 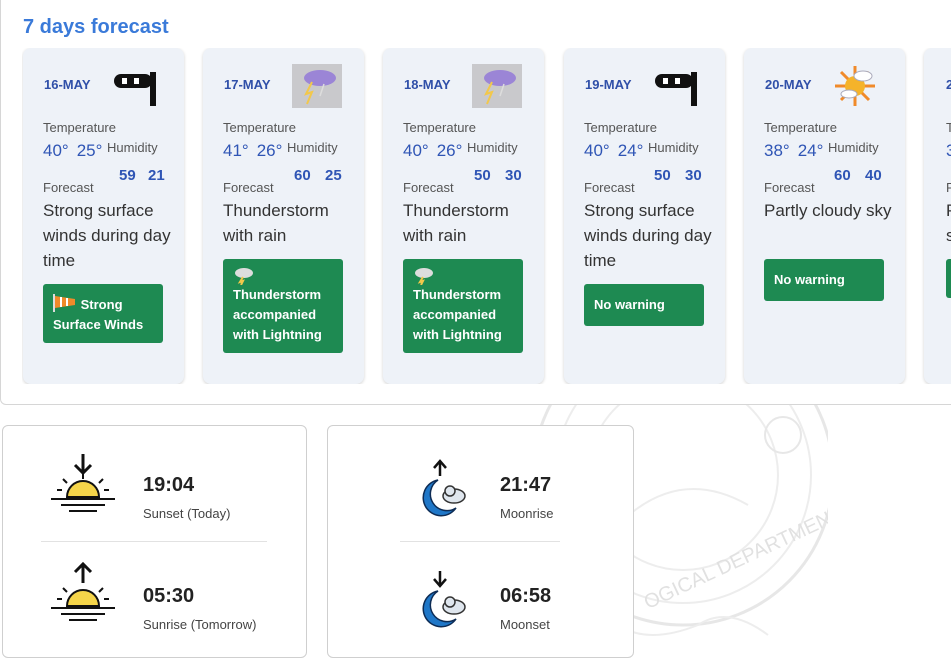 I want to click on moonrise-label: Moonrise, so click(x=527, y=513).